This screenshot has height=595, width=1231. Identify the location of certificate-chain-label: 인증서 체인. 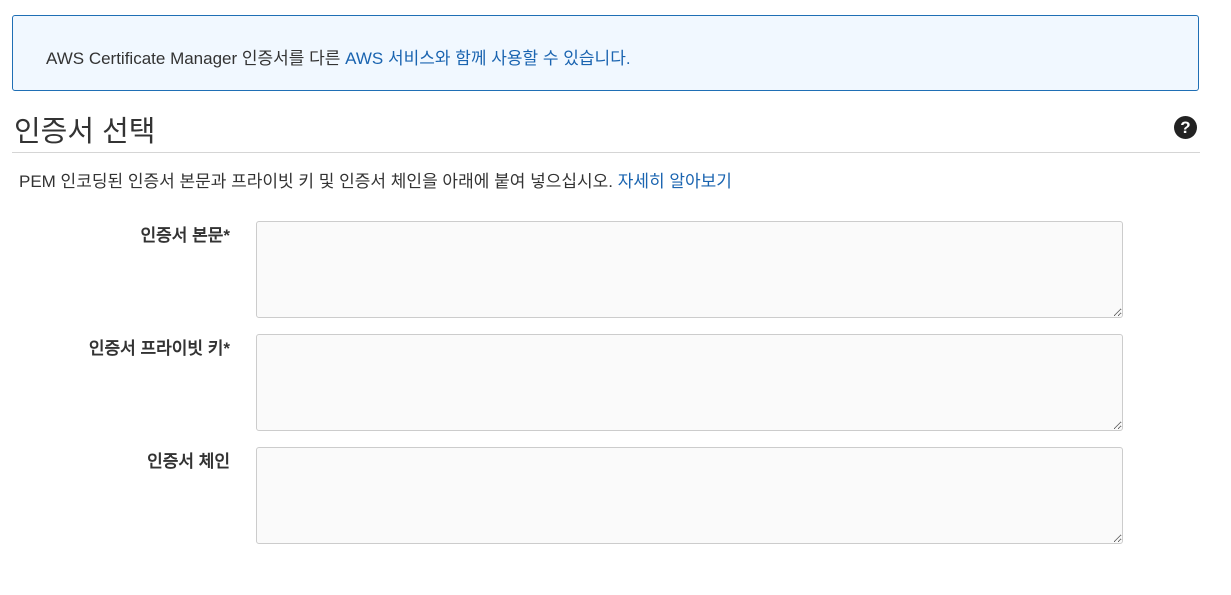
(188, 461).